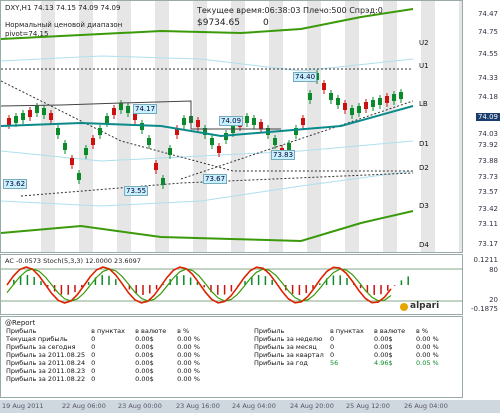 The height and width of the screenshot is (413, 500). I want to click on table-row: Прибыль за 2011.08.25 0 0.00$ 0.00 %, so click(103, 355).